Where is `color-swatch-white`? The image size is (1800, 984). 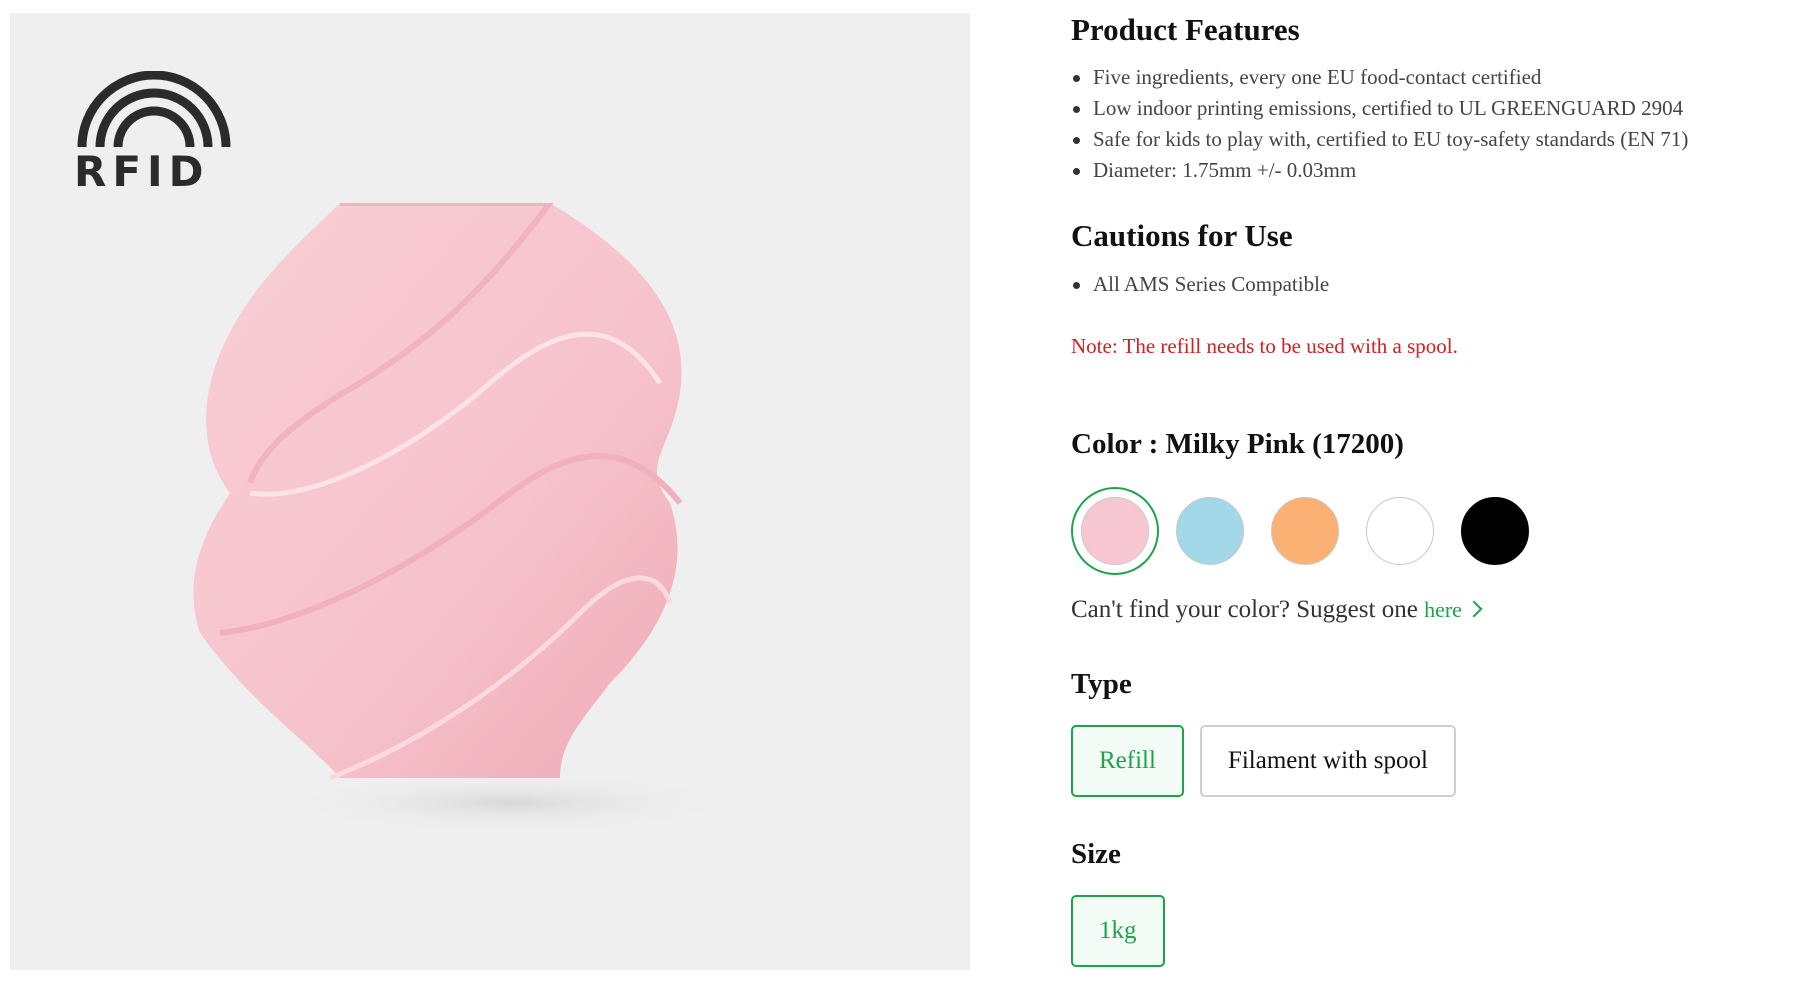
color-swatch-white is located at coordinates (1400, 531).